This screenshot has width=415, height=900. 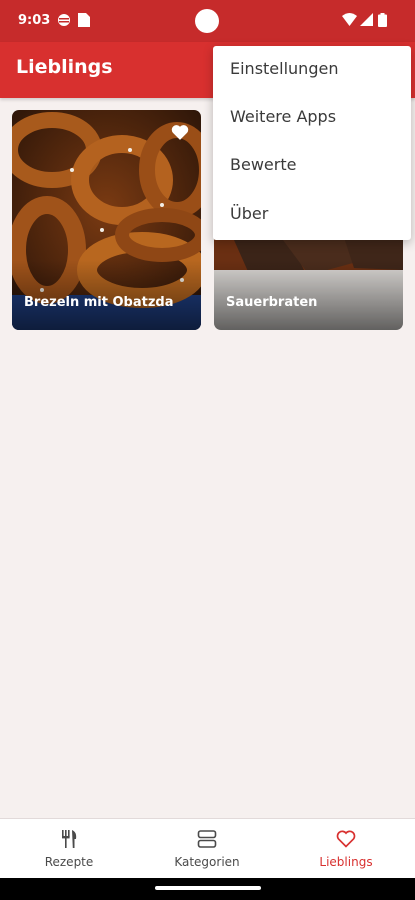 What do you see at coordinates (64, 67) in the screenshot?
I see `page-title: Lieblings` at bounding box center [64, 67].